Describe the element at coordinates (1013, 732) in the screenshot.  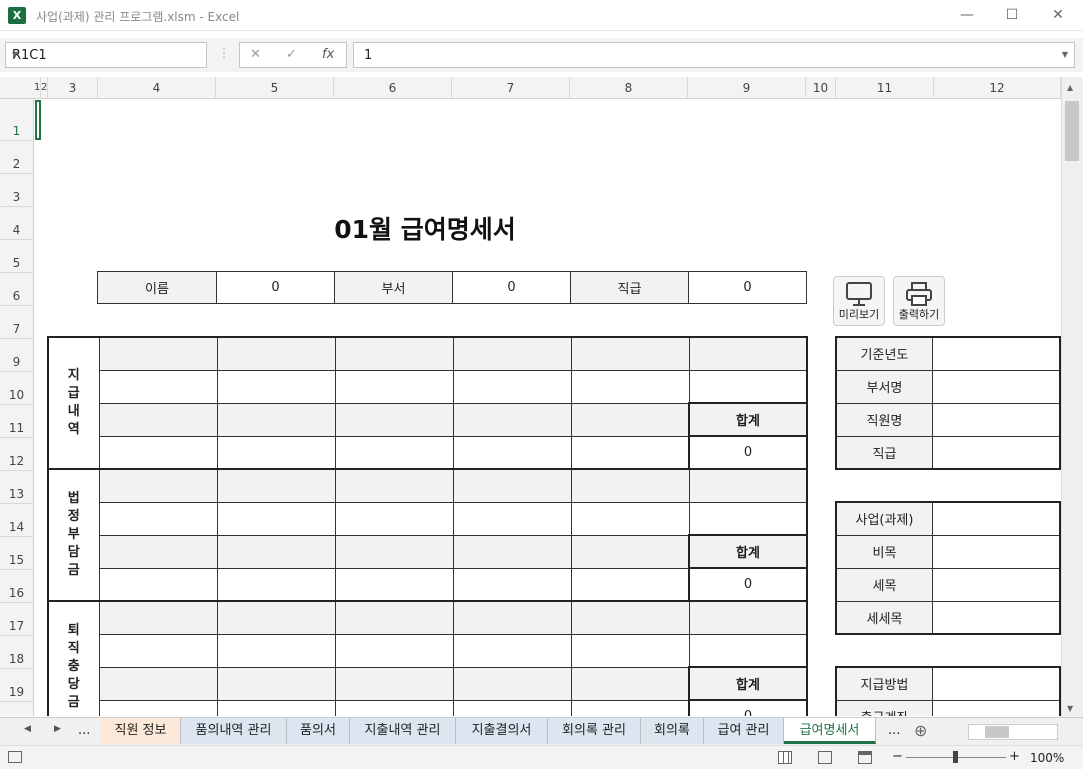
I see `horizontal-scrollbar` at that location.